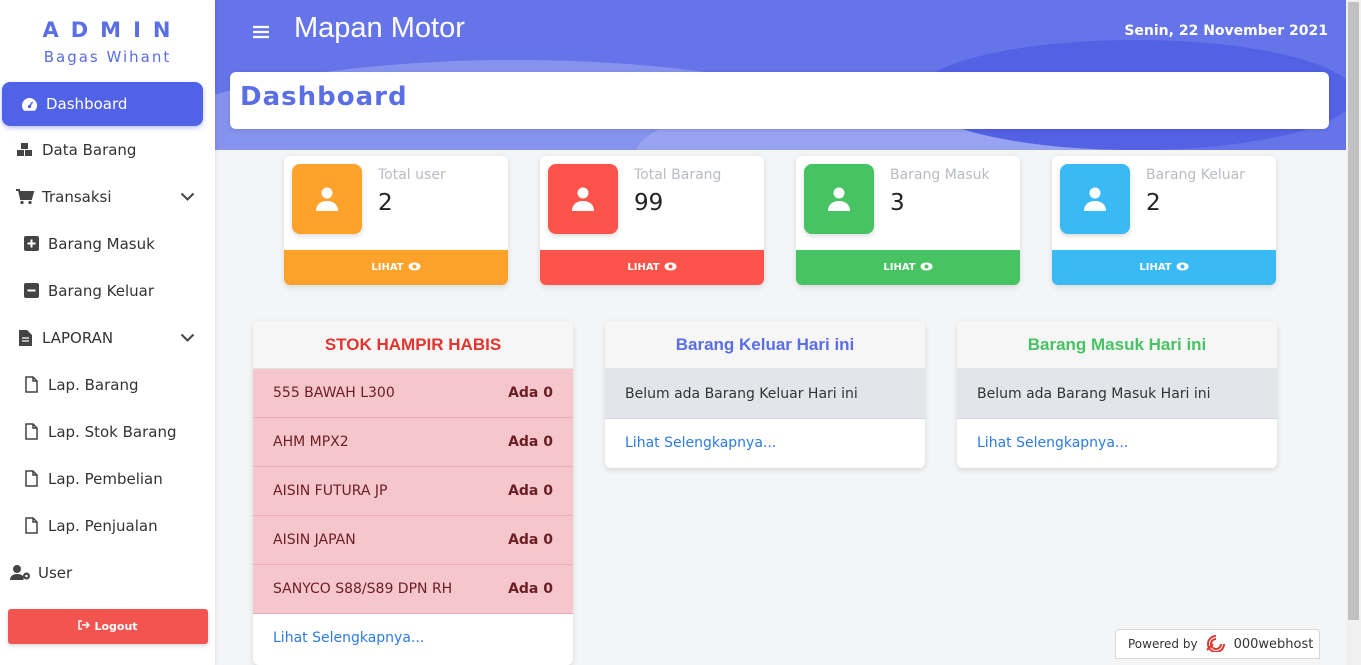  What do you see at coordinates (413, 442) in the screenshot?
I see `list-item: AHM MPX2 Ada 0` at bounding box center [413, 442].